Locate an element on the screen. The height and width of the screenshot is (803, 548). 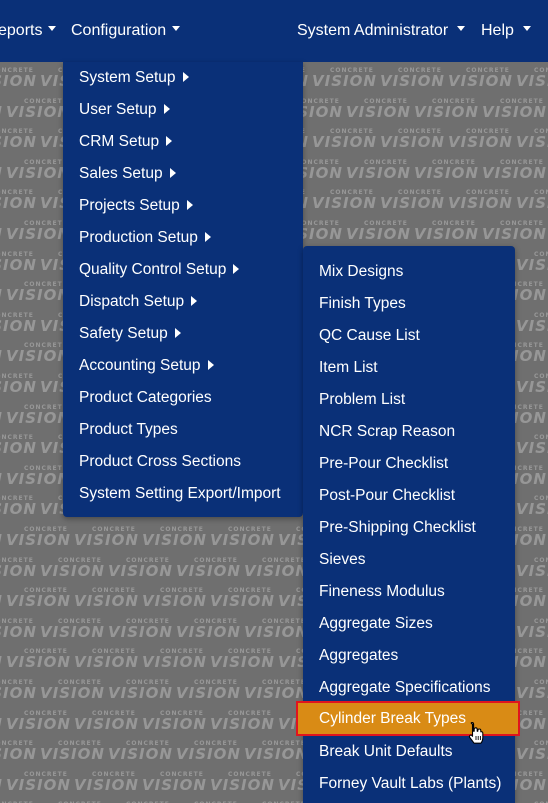
submenu-item-fineness-modulus: Fineness Modulus is located at coordinates (409, 592).